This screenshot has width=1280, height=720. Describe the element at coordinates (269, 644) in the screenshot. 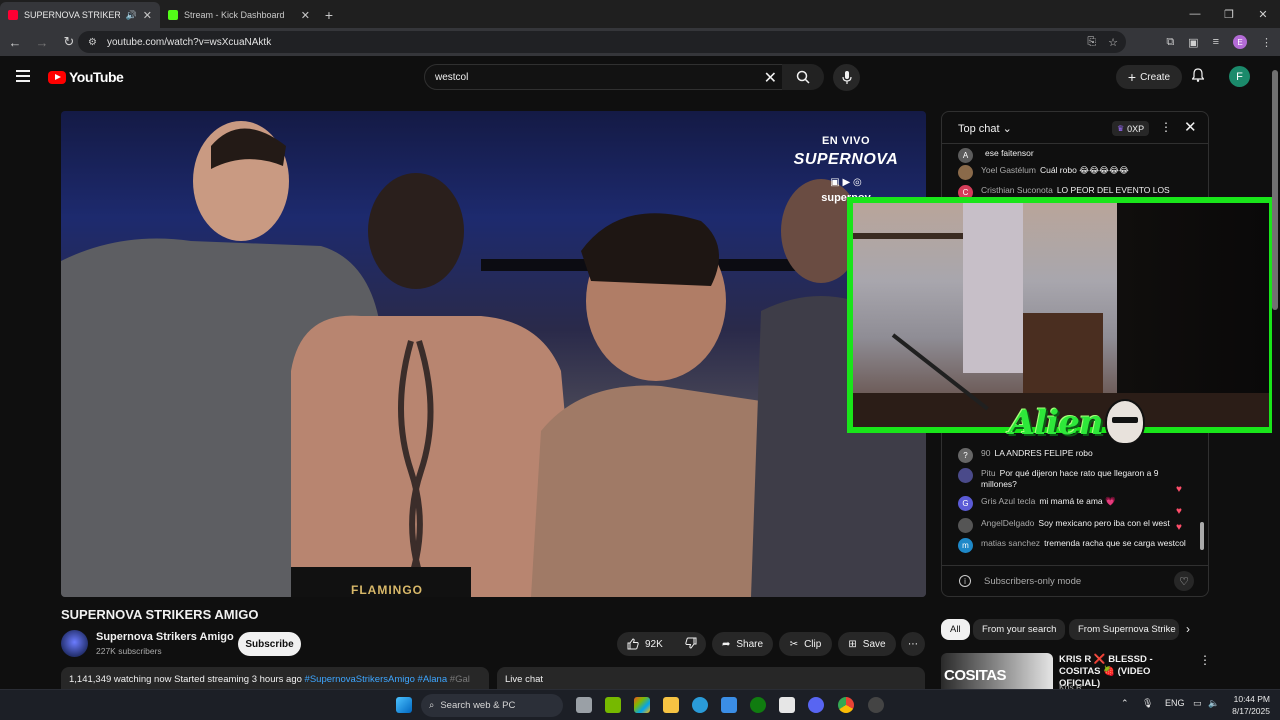

I see `subscribe-button: Subscribe` at that location.